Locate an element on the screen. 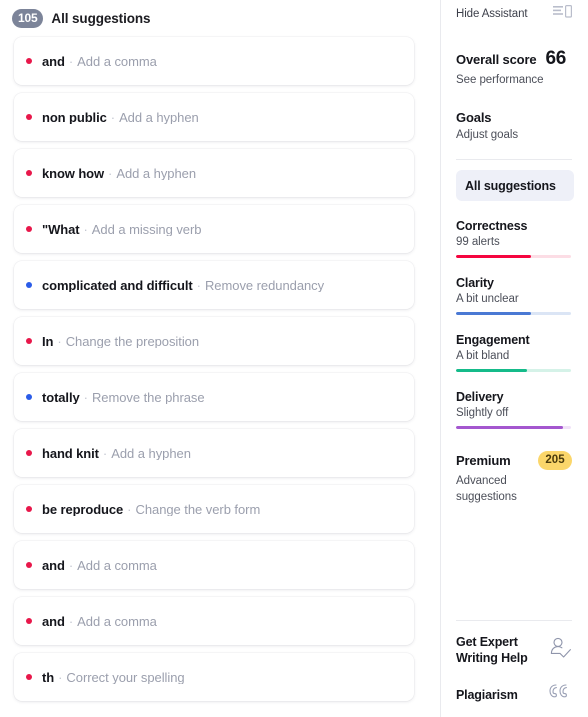  plagiarism-button: Plagiarism is located at coordinates (518, 694).